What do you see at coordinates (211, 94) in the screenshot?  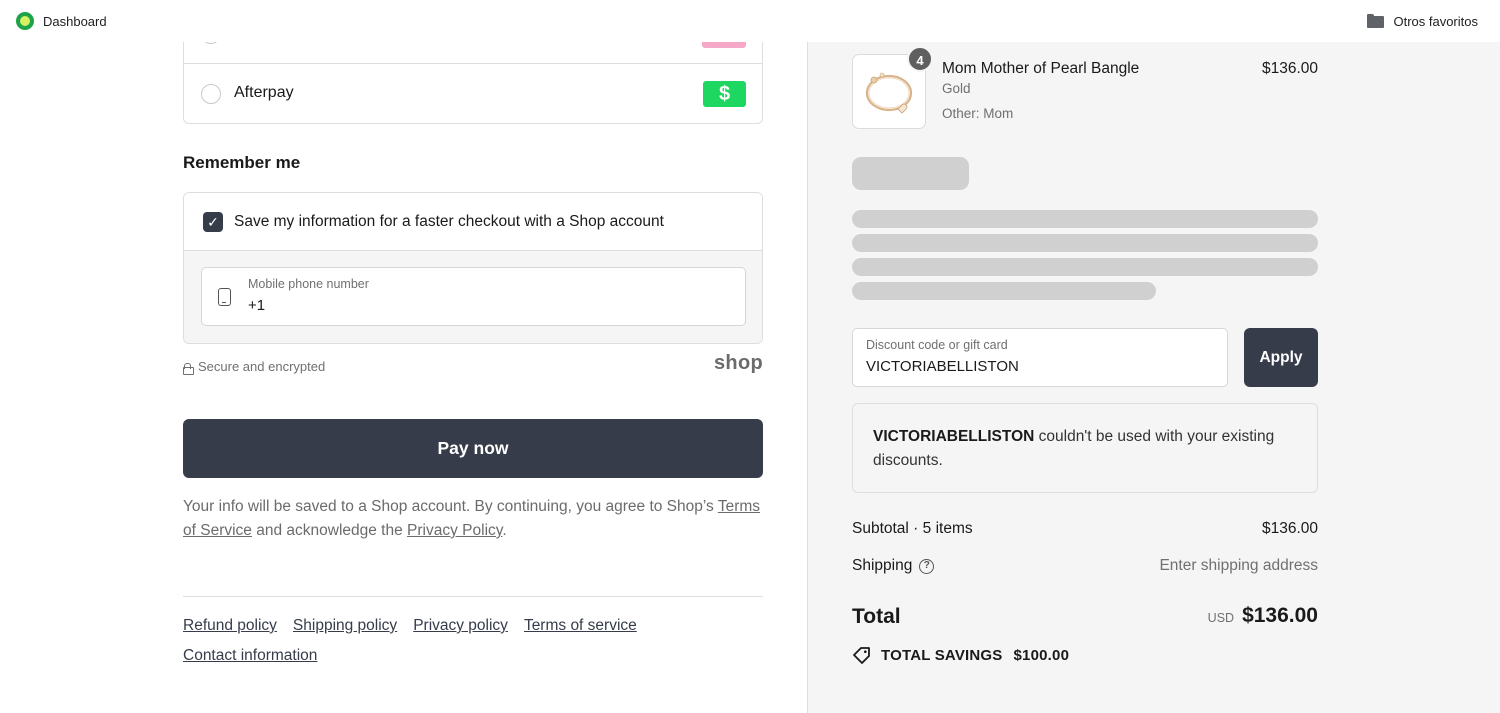 I see `afterpay-radio` at bounding box center [211, 94].